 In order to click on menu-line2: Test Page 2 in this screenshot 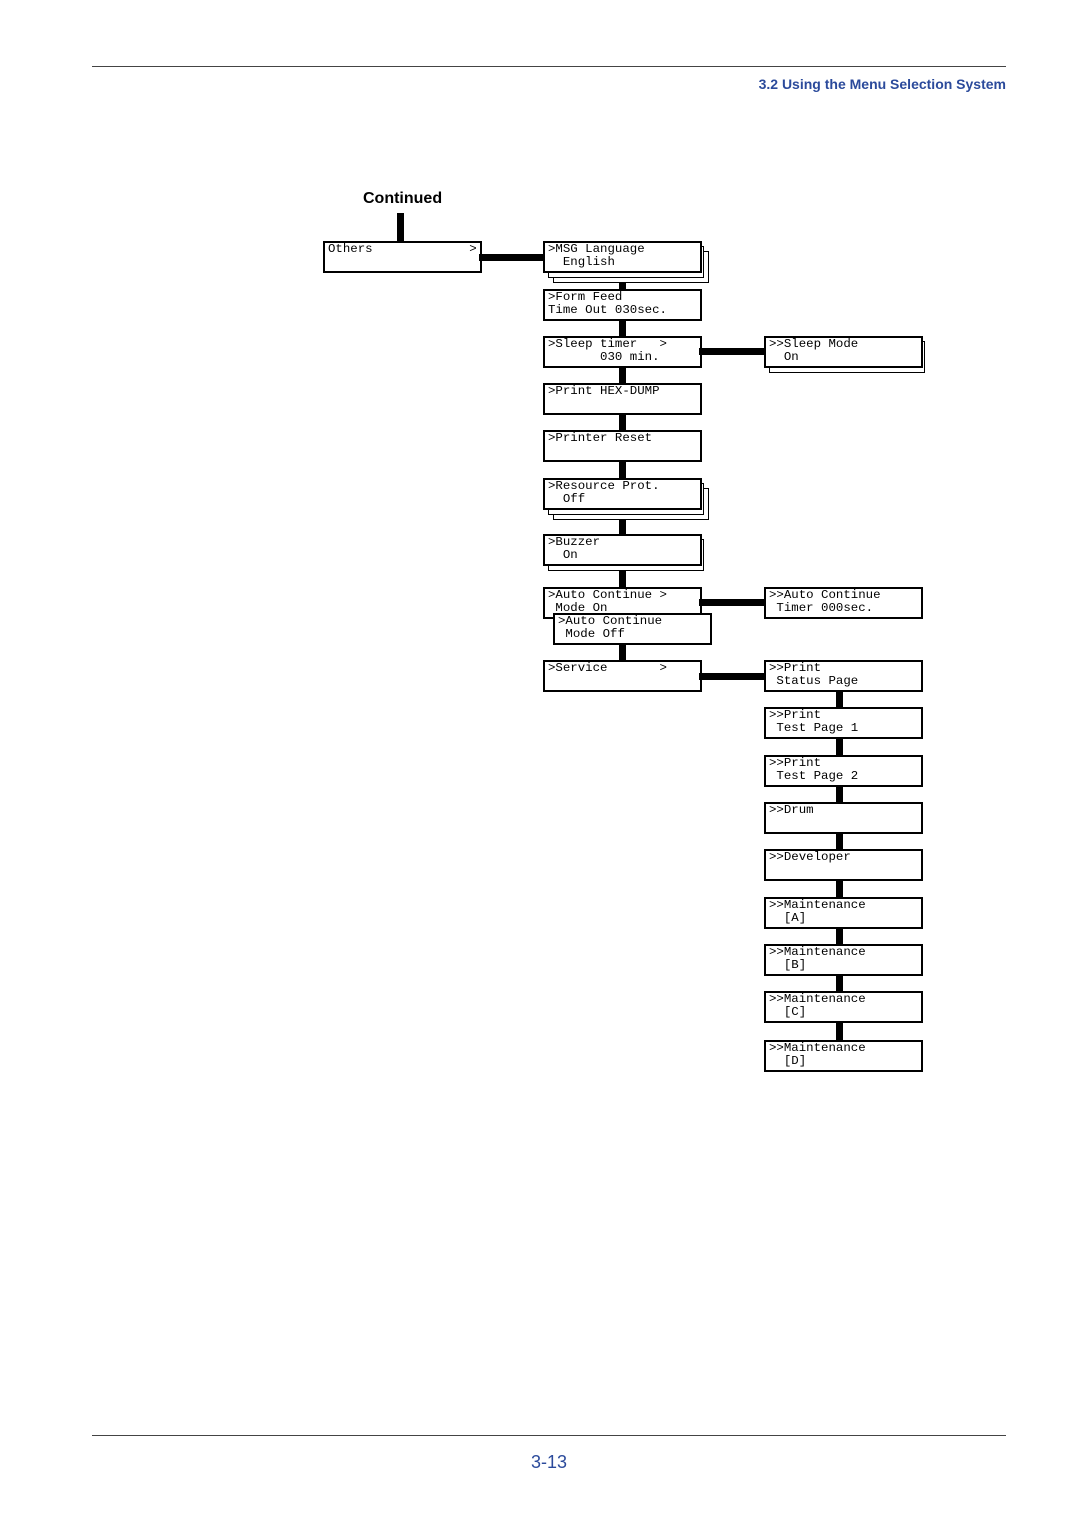, I will do `click(814, 775)`.